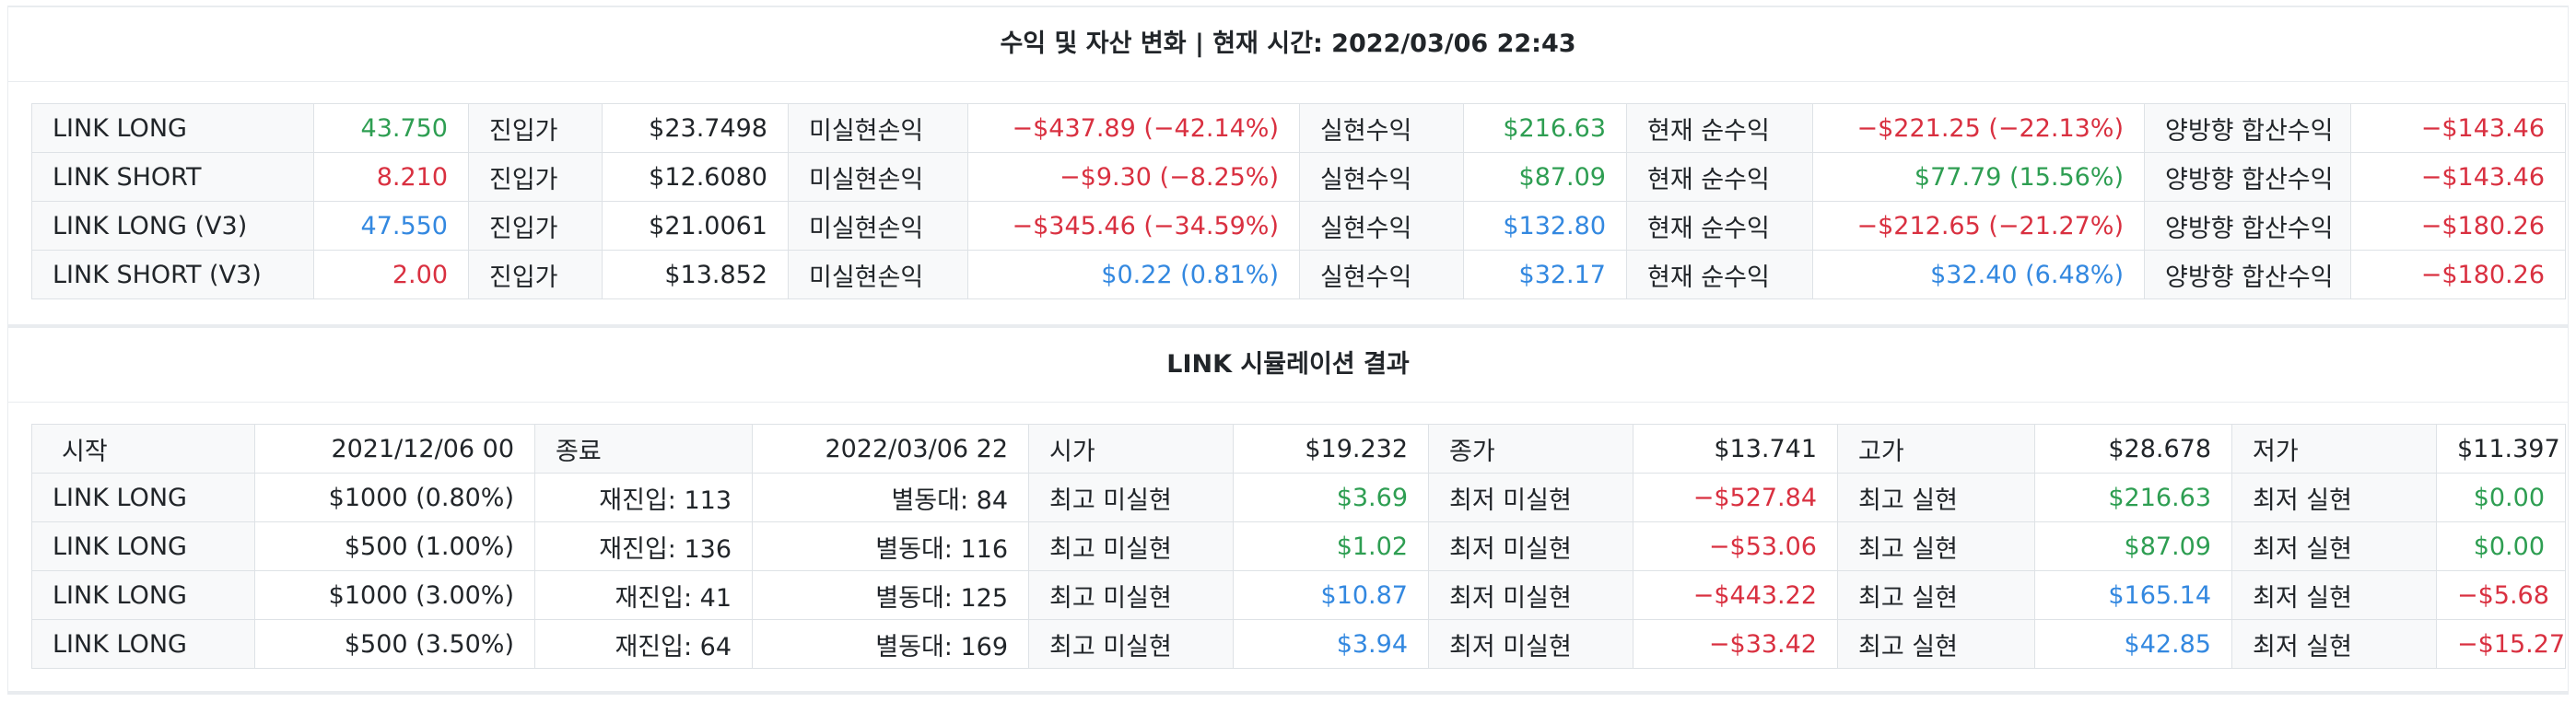 The image size is (2576, 702). I want to click on entry-price-value: $12.6080, so click(695, 177).